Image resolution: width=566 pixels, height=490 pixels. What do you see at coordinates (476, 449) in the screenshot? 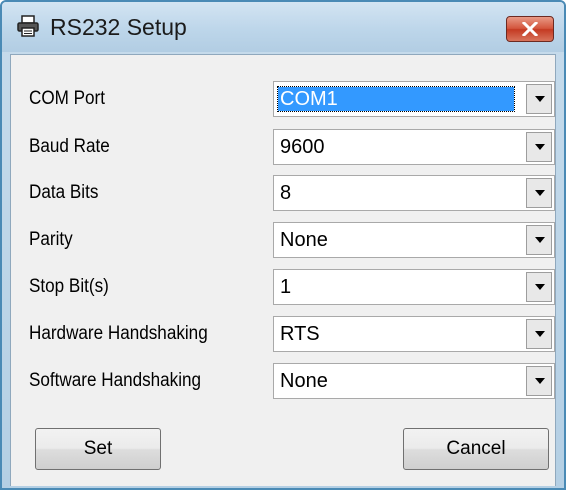
I see `cancel-button: Cancel` at bounding box center [476, 449].